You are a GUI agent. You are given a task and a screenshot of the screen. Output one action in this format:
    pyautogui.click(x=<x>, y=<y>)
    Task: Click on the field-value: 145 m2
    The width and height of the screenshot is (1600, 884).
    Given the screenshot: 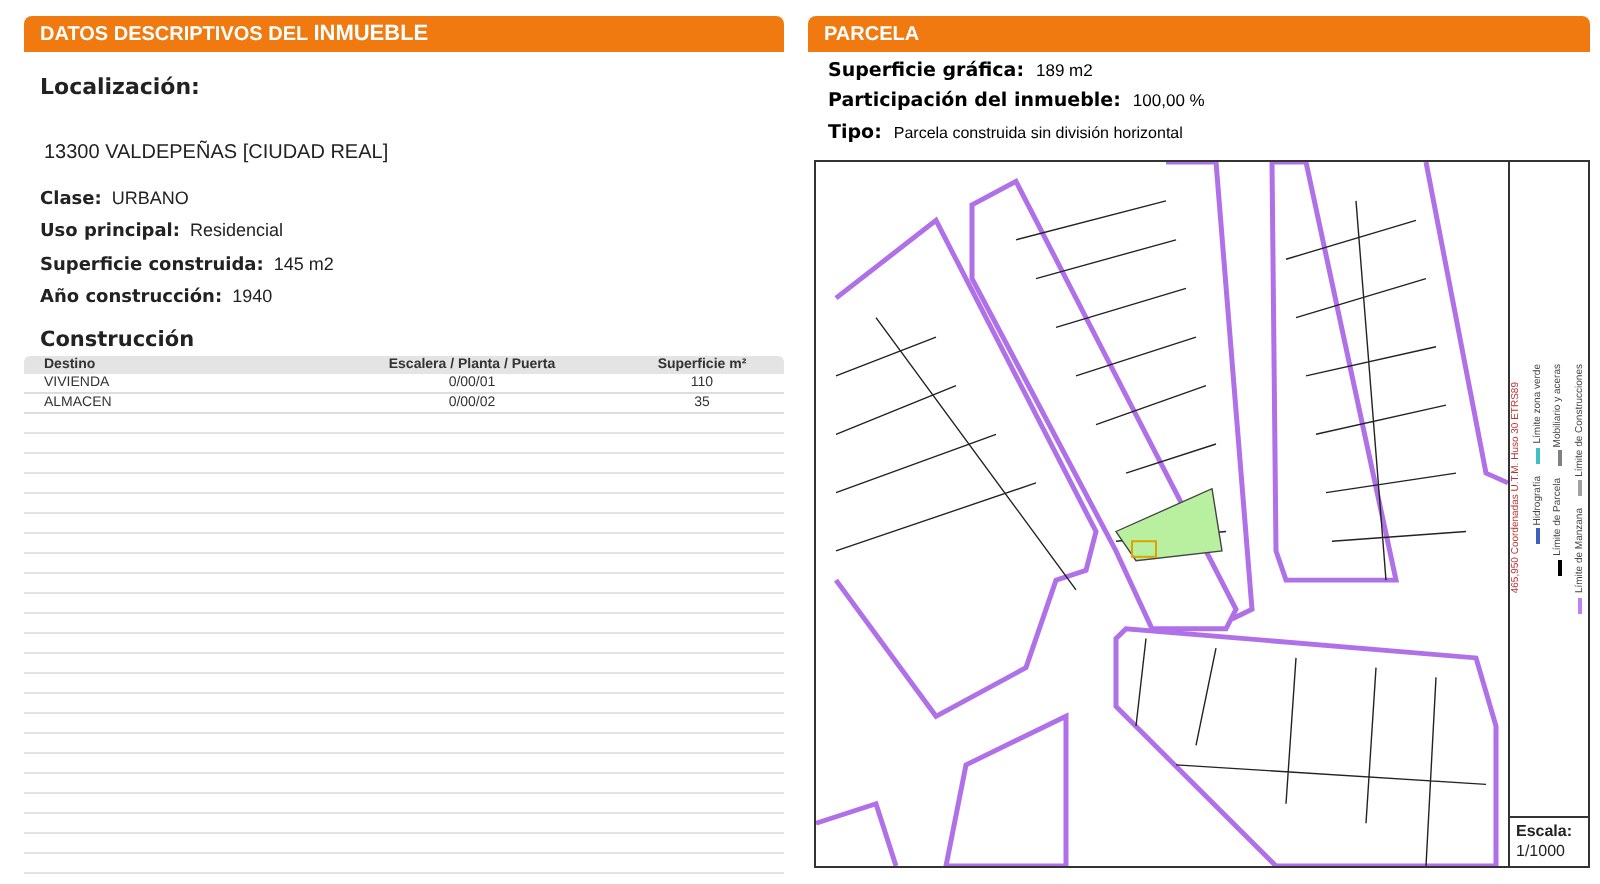 What is the action you would take?
    pyautogui.click(x=303, y=264)
    